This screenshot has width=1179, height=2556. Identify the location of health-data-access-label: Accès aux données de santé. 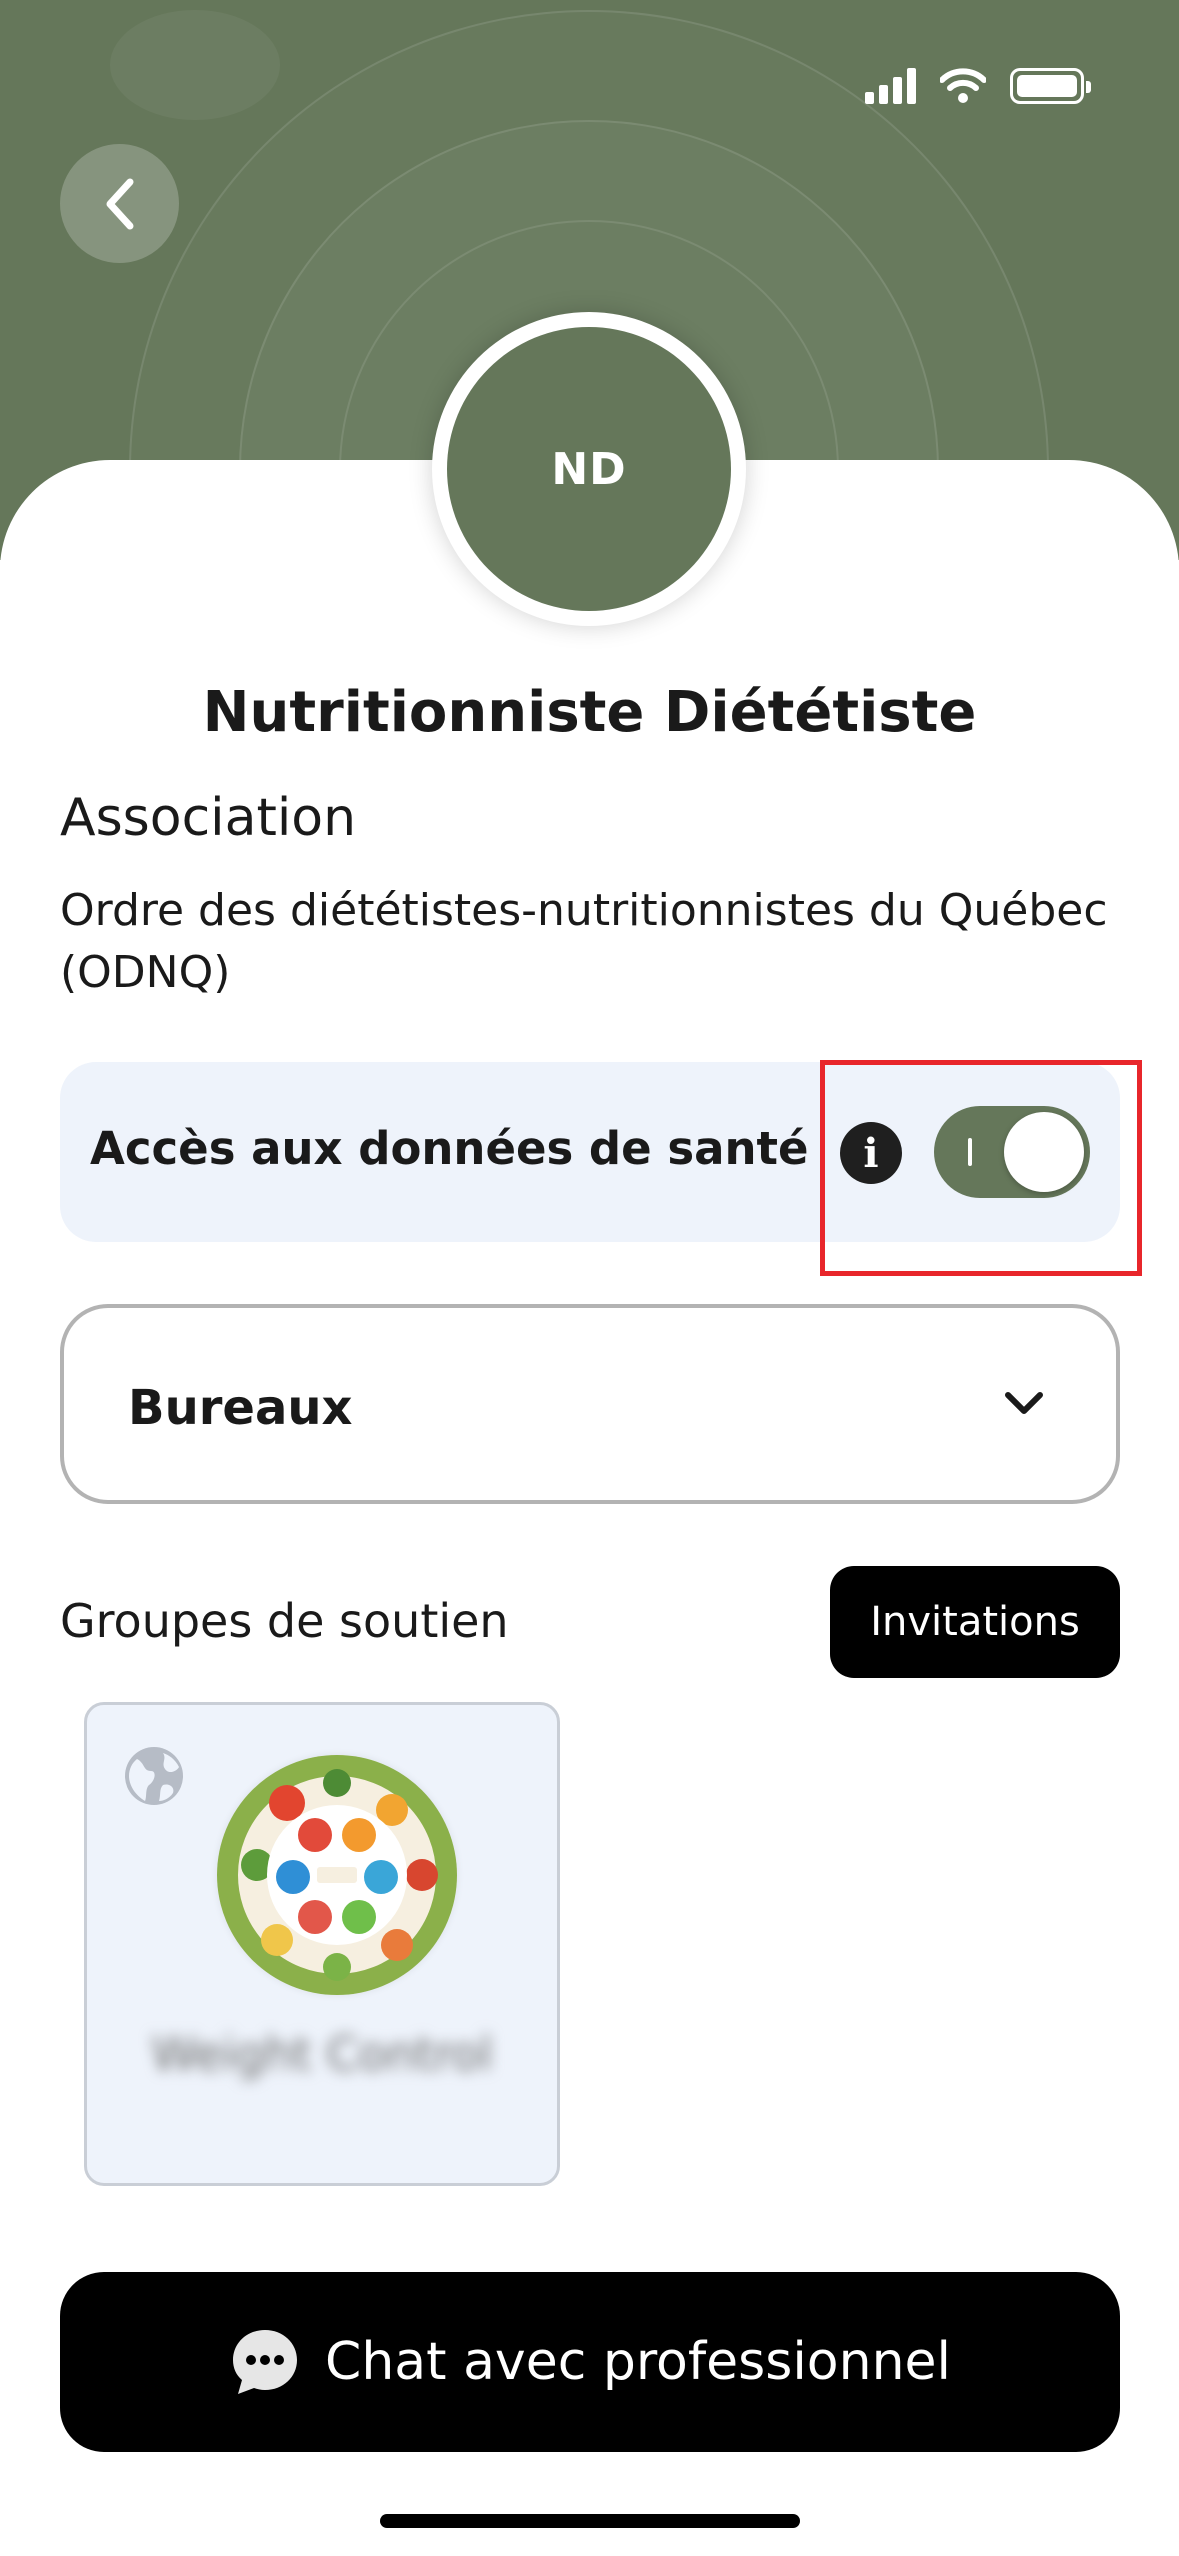
(449, 1148).